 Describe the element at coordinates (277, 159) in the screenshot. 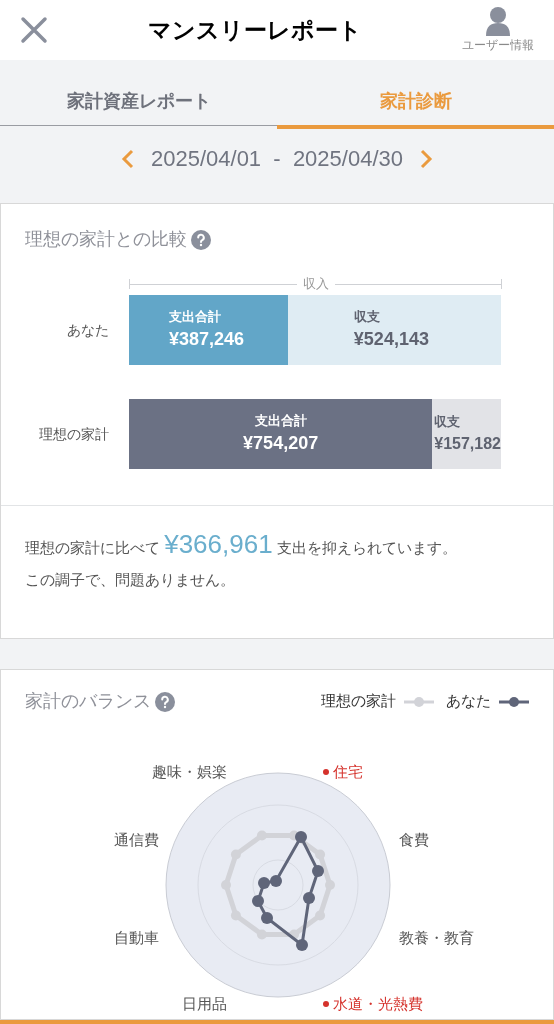

I see `date-range: 2025/04/01 - 2025/04/30` at that location.